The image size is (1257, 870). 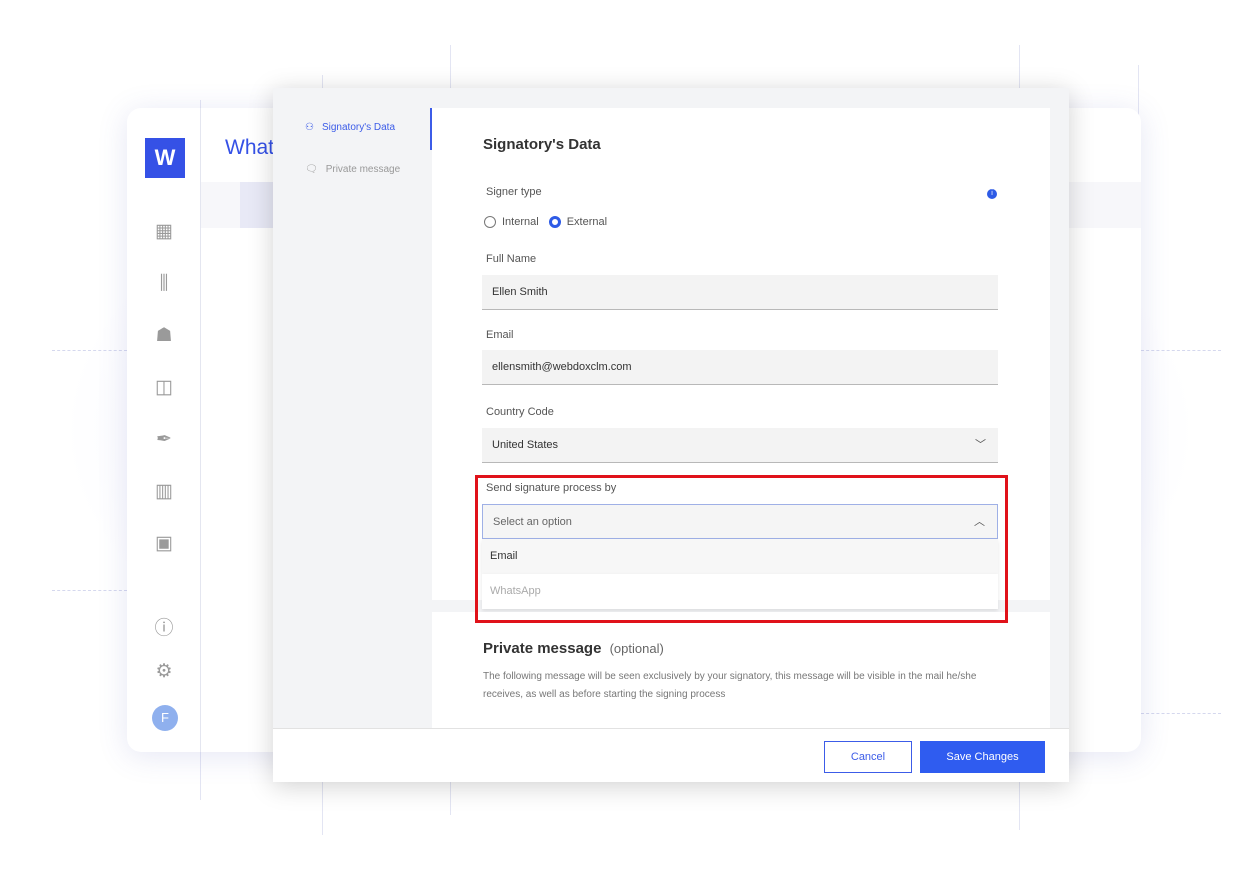 What do you see at coordinates (164, 672) in the screenshot?
I see `gear-icon: ⚙` at bounding box center [164, 672].